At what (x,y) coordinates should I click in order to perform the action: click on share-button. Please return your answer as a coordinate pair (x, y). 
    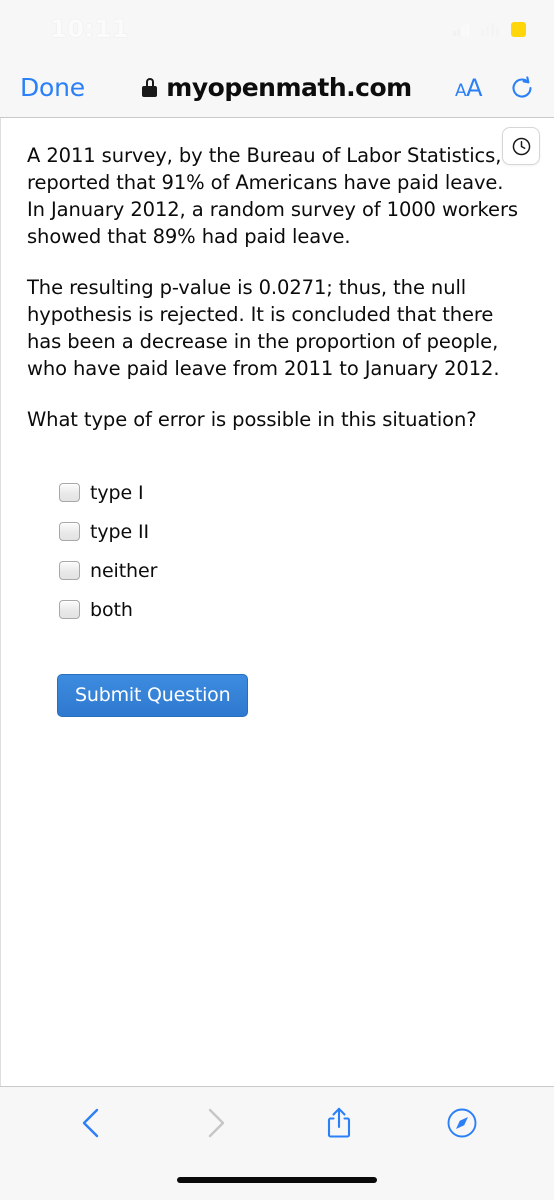
    Looking at the image, I should click on (339, 1123).